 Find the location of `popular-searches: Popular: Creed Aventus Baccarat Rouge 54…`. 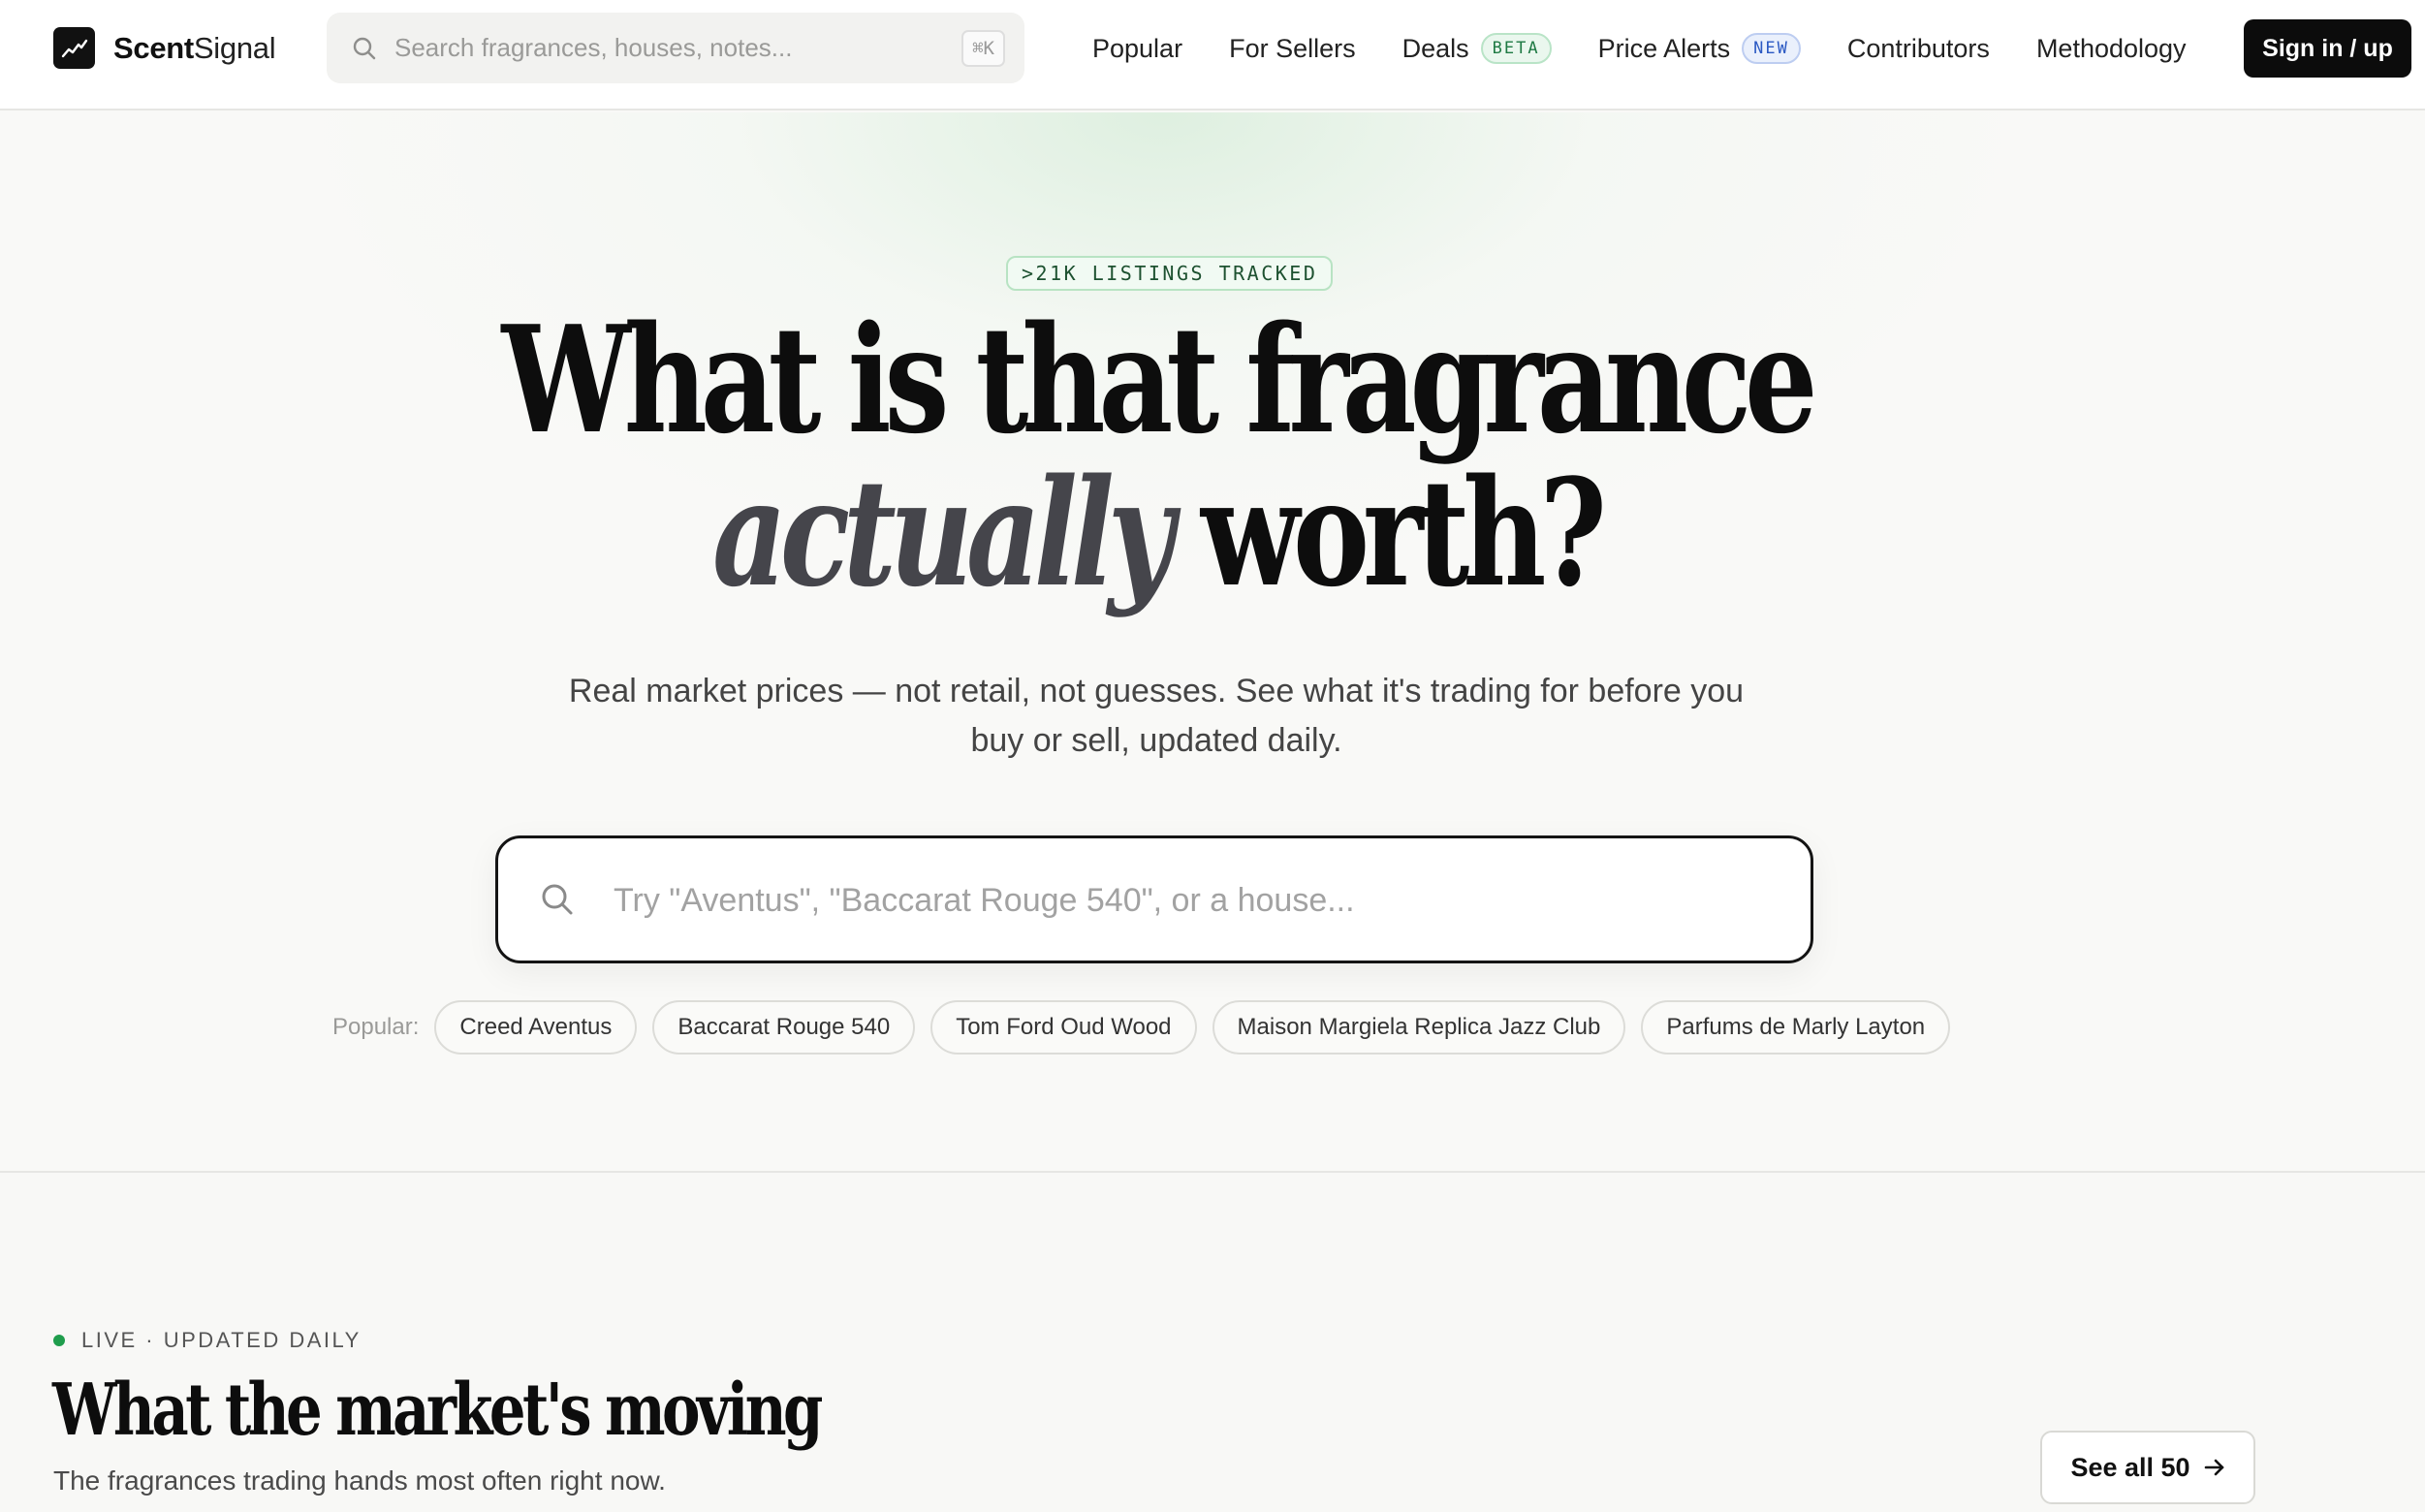

popular-searches: Popular: Creed Aventus Baccarat Rouge 54… is located at coordinates (1149, 1027).